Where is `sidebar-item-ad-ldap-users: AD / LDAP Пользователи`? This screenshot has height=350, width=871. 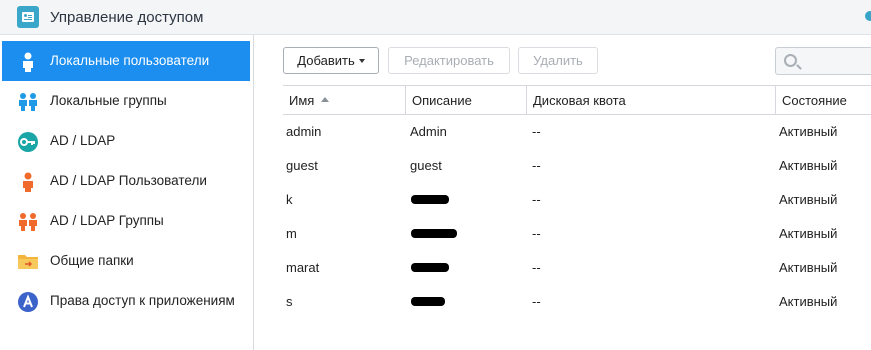 sidebar-item-ad-ldap-users: AD / LDAP Пользователи is located at coordinates (126, 181).